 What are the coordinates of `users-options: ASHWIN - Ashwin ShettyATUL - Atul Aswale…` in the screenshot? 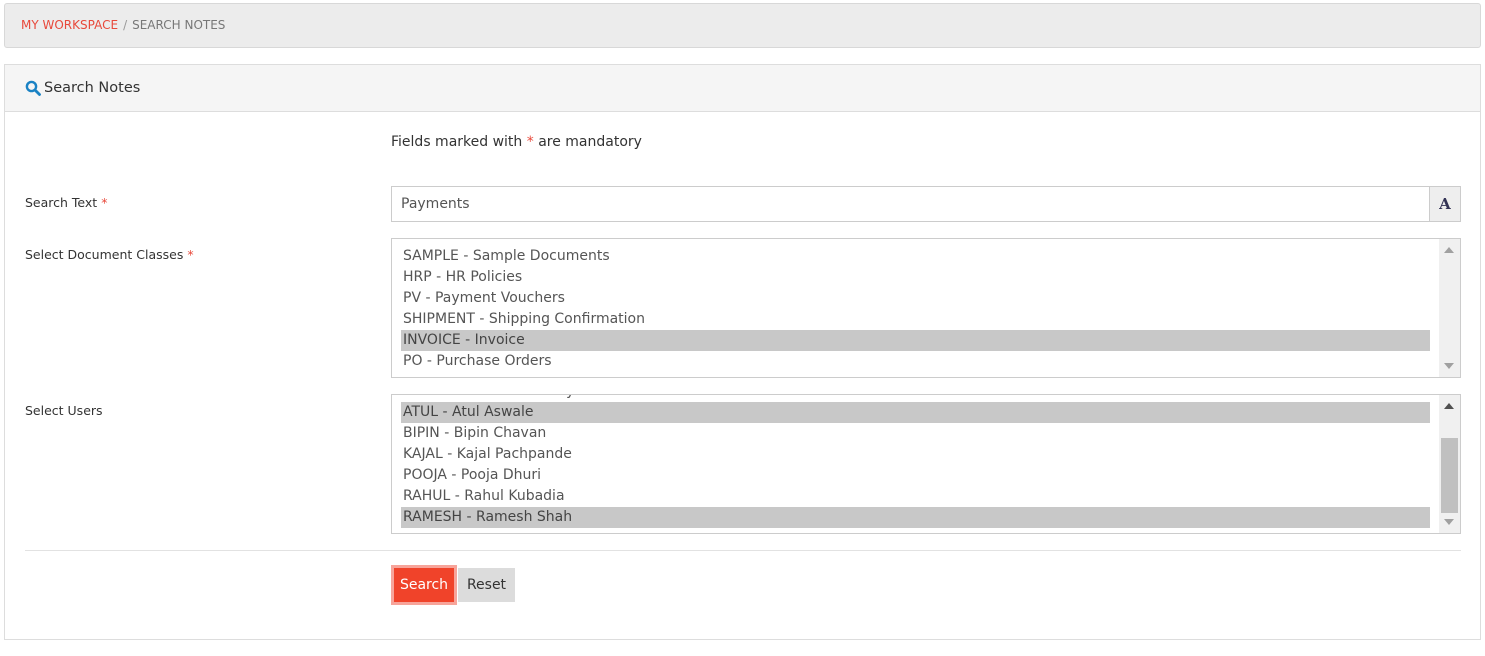 It's located at (915, 461).